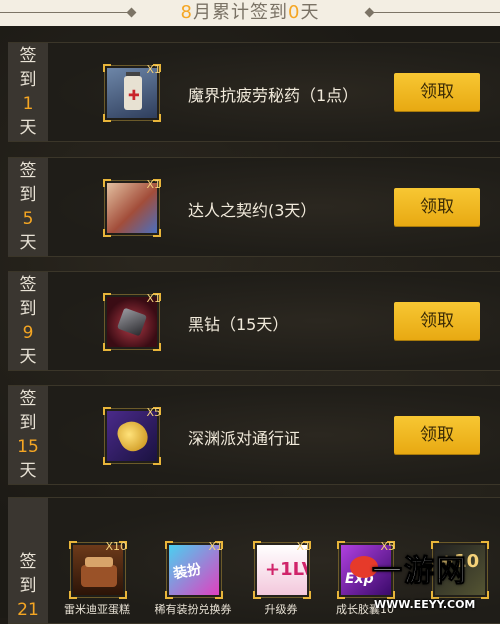 The height and width of the screenshot is (624, 500). I want to click on title-text: 月累计签到, so click(240, 12).